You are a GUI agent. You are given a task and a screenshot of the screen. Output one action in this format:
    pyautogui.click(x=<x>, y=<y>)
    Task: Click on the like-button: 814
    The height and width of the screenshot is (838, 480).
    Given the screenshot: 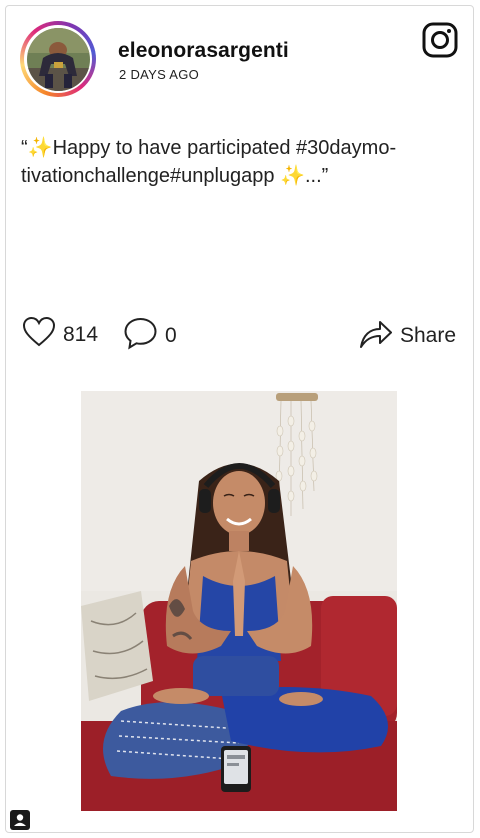 What is the action you would take?
    pyautogui.click(x=60, y=334)
    